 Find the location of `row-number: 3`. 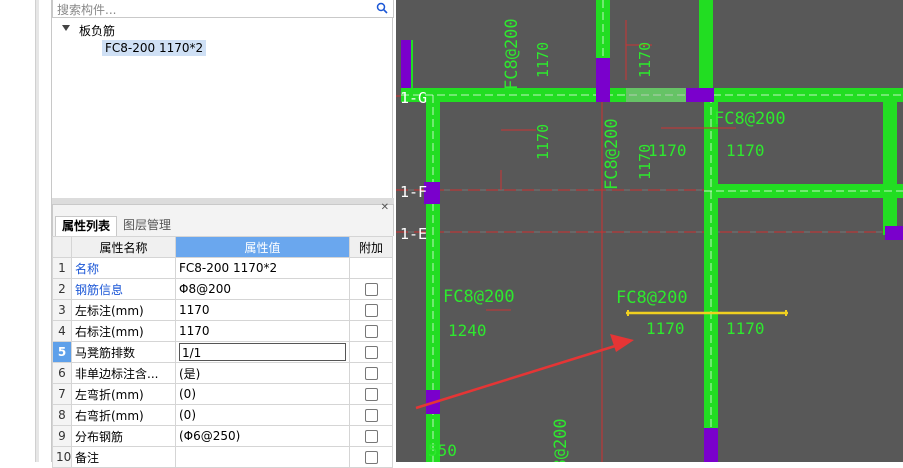

row-number: 3 is located at coordinates (62, 310).